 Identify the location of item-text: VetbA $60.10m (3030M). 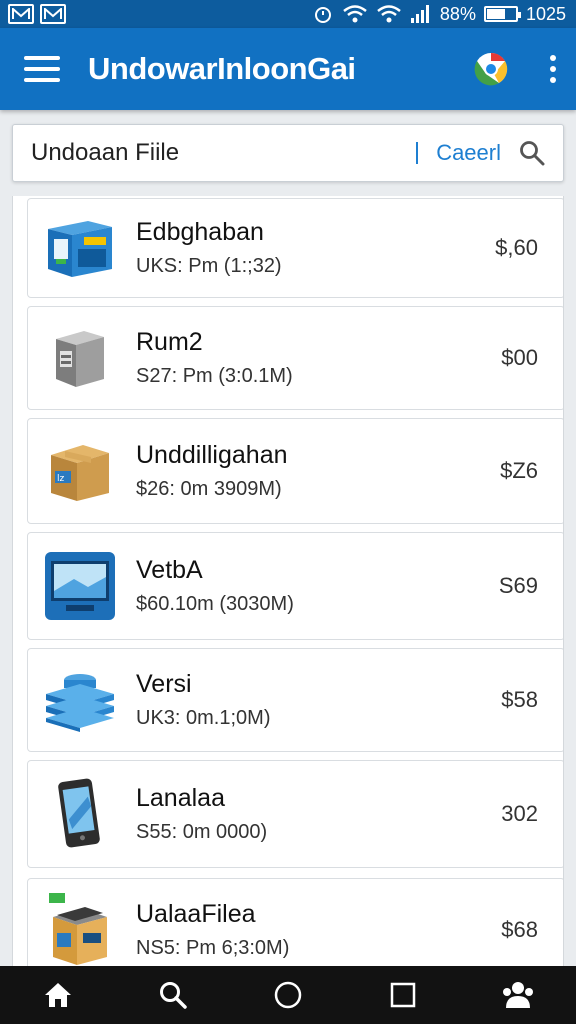
(317, 586).